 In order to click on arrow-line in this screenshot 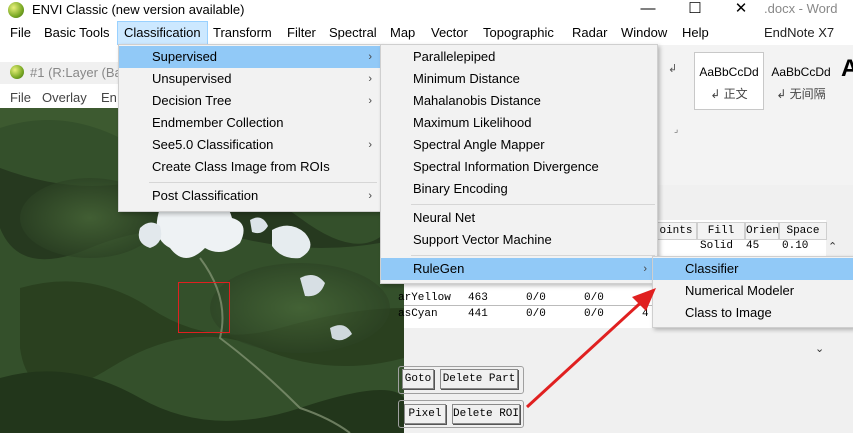, I will do `click(587, 351)`.